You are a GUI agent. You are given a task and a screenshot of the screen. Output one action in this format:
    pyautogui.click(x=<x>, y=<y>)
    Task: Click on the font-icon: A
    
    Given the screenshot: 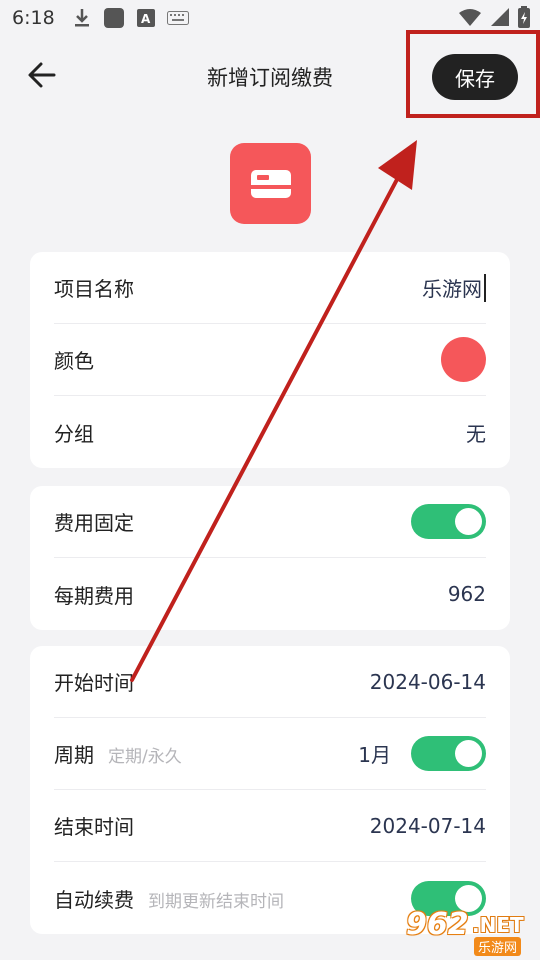 What is the action you would take?
    pyautogui.click(x=145, y=18)
    